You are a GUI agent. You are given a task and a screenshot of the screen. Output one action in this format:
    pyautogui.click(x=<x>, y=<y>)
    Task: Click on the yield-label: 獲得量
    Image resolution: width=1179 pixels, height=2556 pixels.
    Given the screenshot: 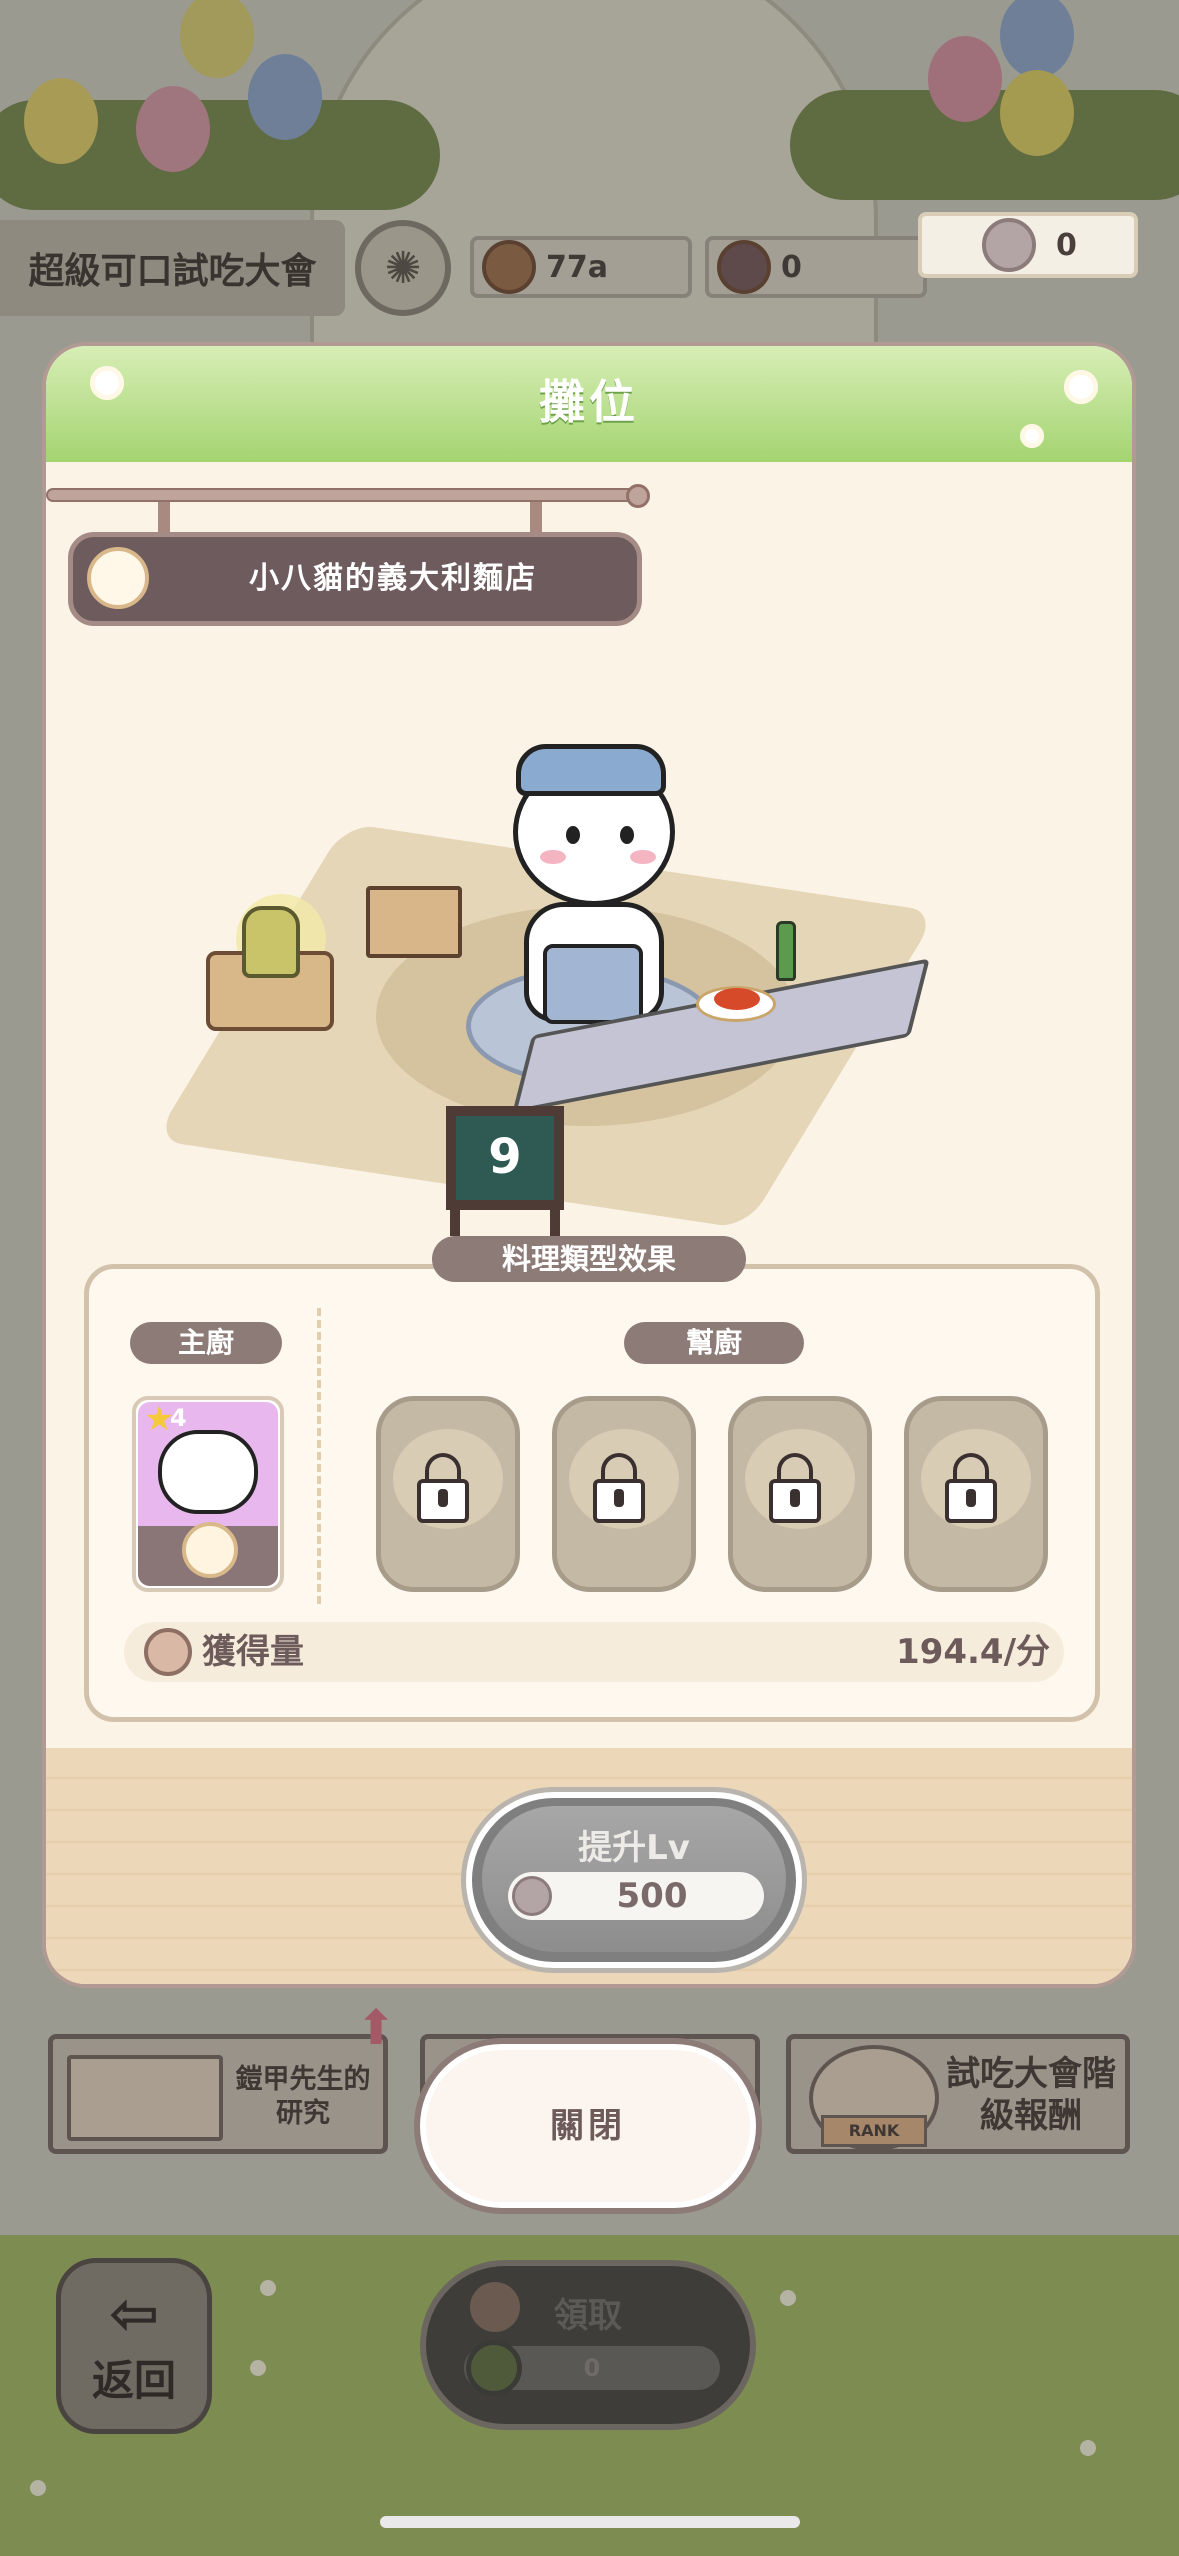 What is the action you would take?
    pyautogui.click(x=253, y=1652)
    